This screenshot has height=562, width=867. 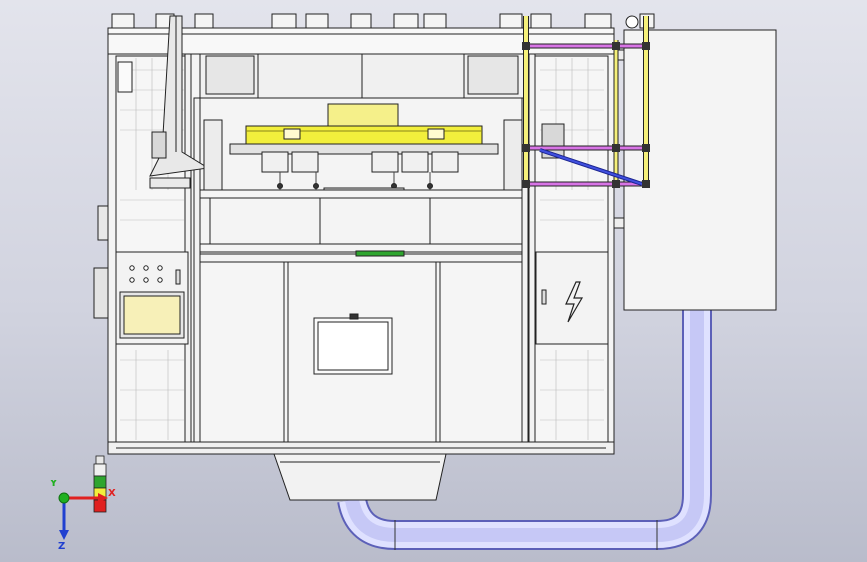 I want to click on y-axis-label: Y, so click(x=53, y=484).